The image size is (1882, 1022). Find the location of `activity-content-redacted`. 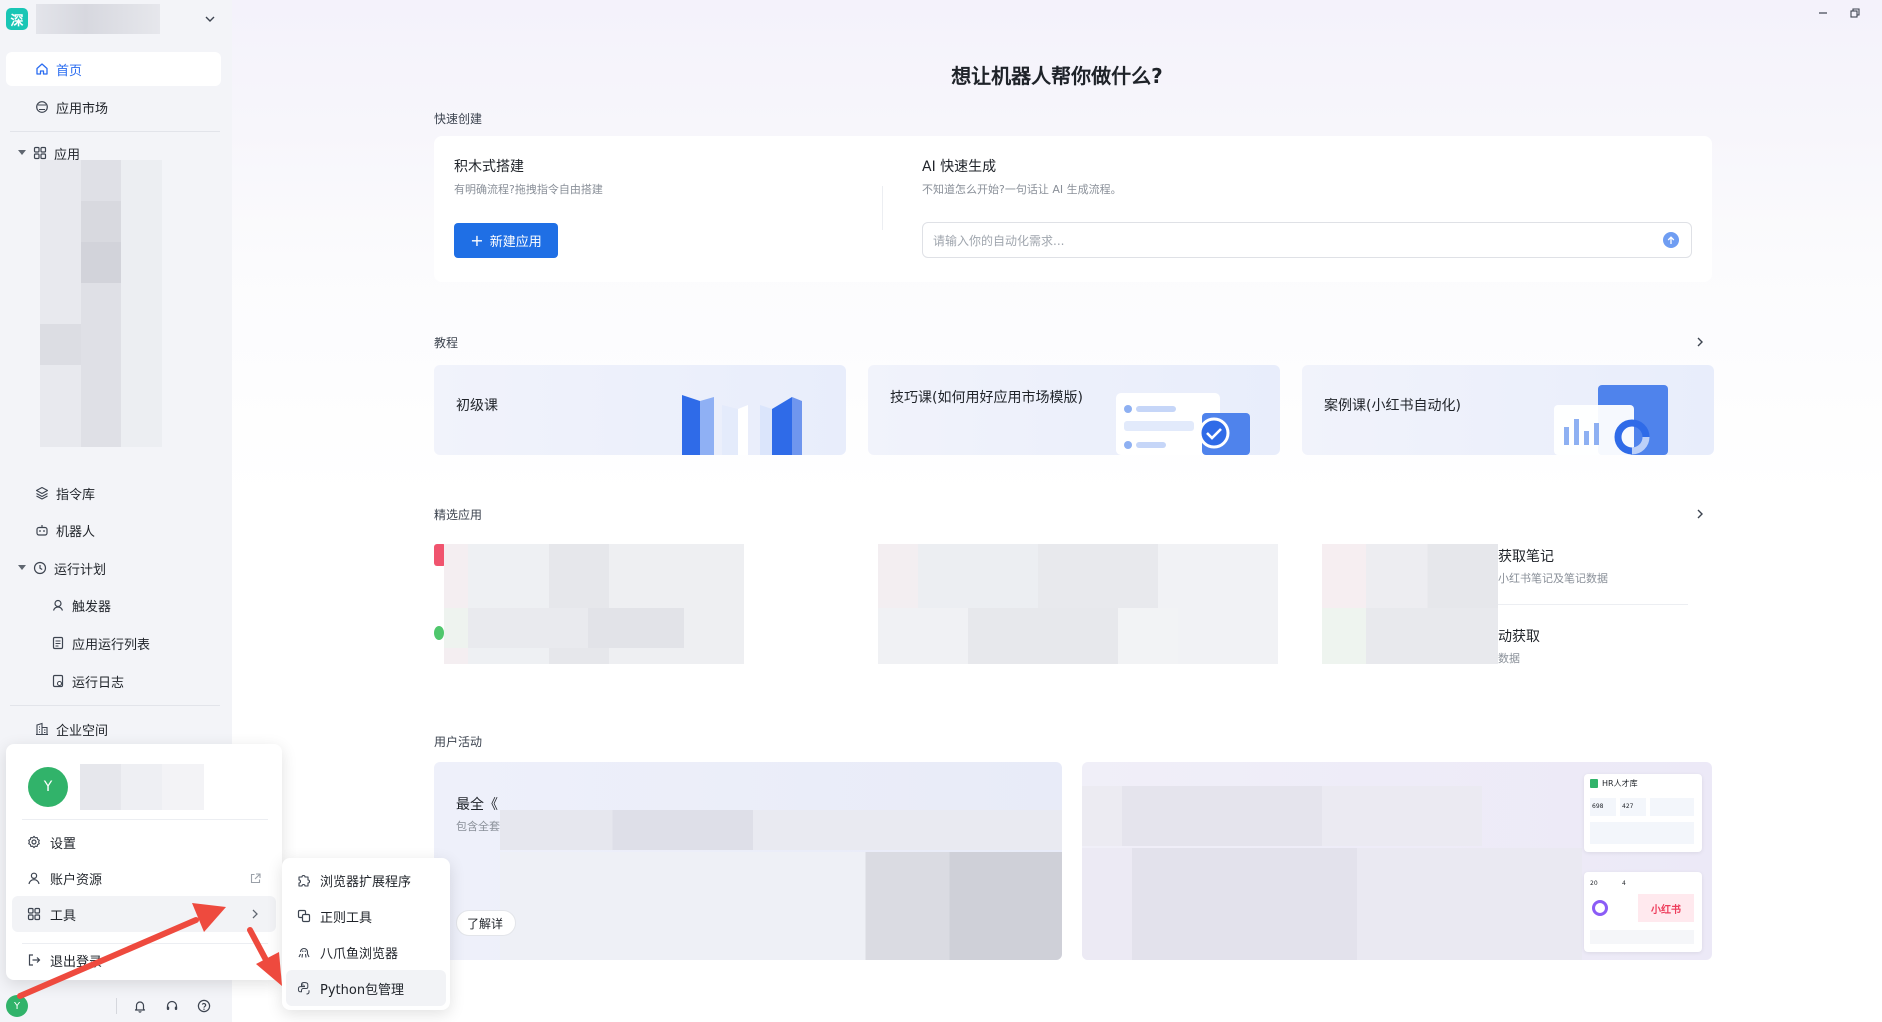

activity-content-redacted is located at coordinates (781, 906).